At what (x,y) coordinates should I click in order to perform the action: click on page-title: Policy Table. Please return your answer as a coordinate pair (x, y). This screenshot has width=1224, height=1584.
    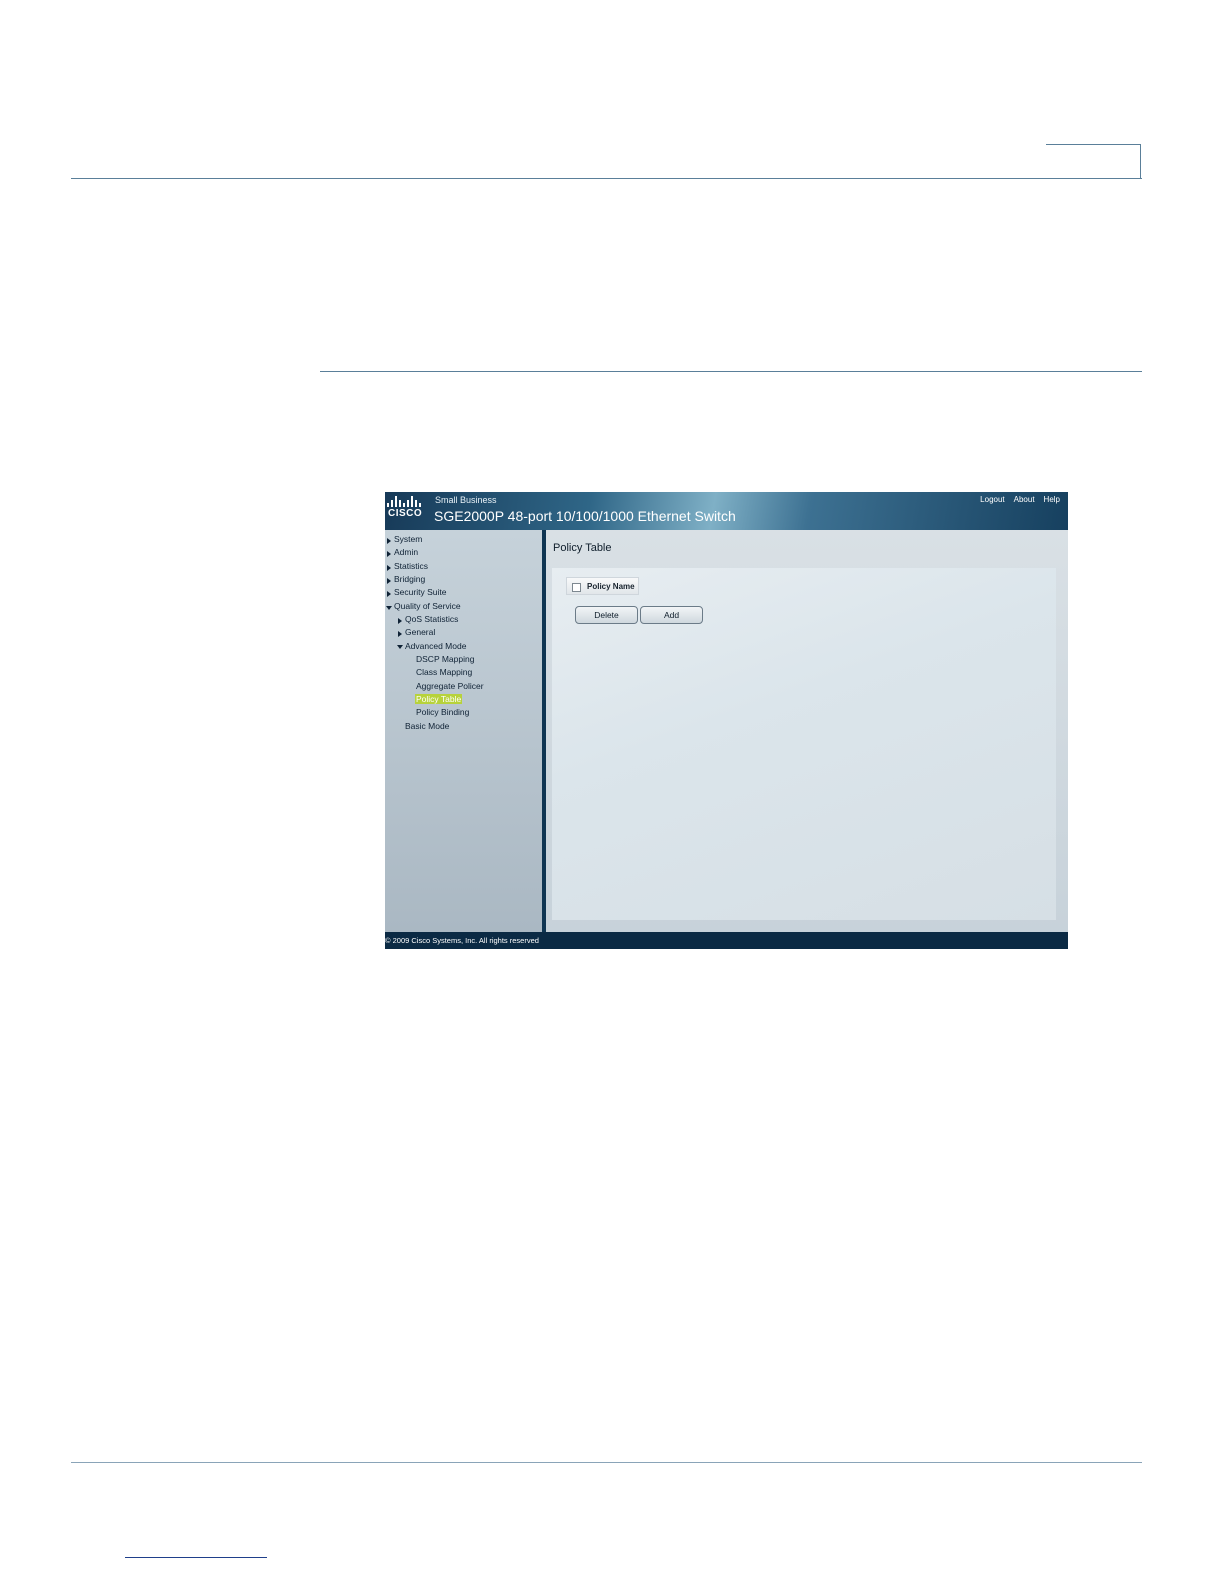
    Looking at the image, I should click on (582, 548).